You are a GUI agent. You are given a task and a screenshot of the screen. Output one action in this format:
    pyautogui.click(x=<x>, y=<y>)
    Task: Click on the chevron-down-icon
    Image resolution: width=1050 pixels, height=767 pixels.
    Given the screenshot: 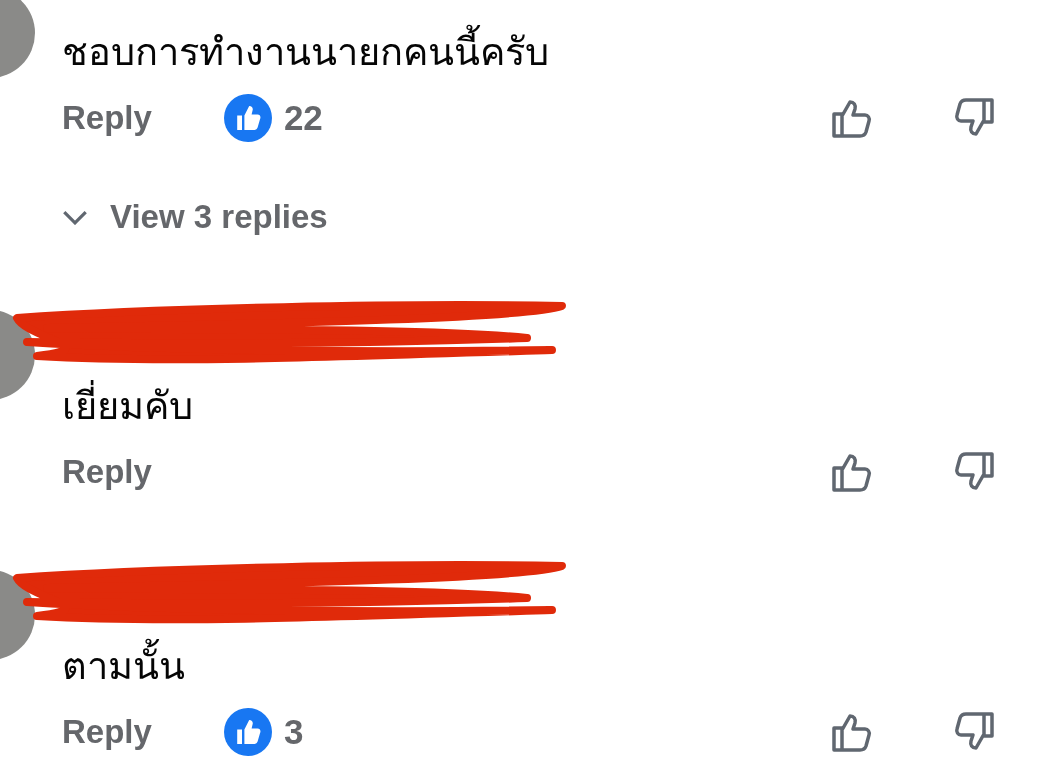 What is the action you would take?
    pyautogui.click(x=75, y=217)
    